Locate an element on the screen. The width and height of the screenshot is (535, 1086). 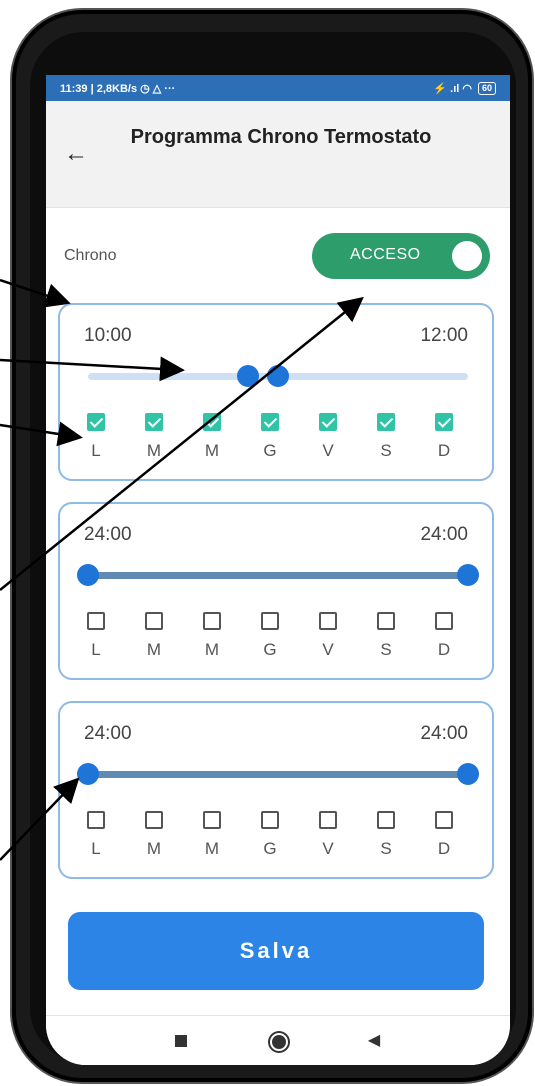
save-button: Salva is located at coordinates (276, 951).